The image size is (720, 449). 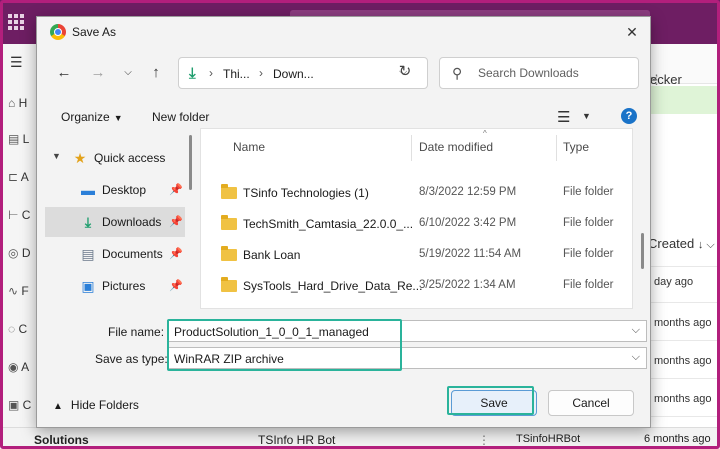 I want to click on column-header-type: Type, so click(x=576, y=147).